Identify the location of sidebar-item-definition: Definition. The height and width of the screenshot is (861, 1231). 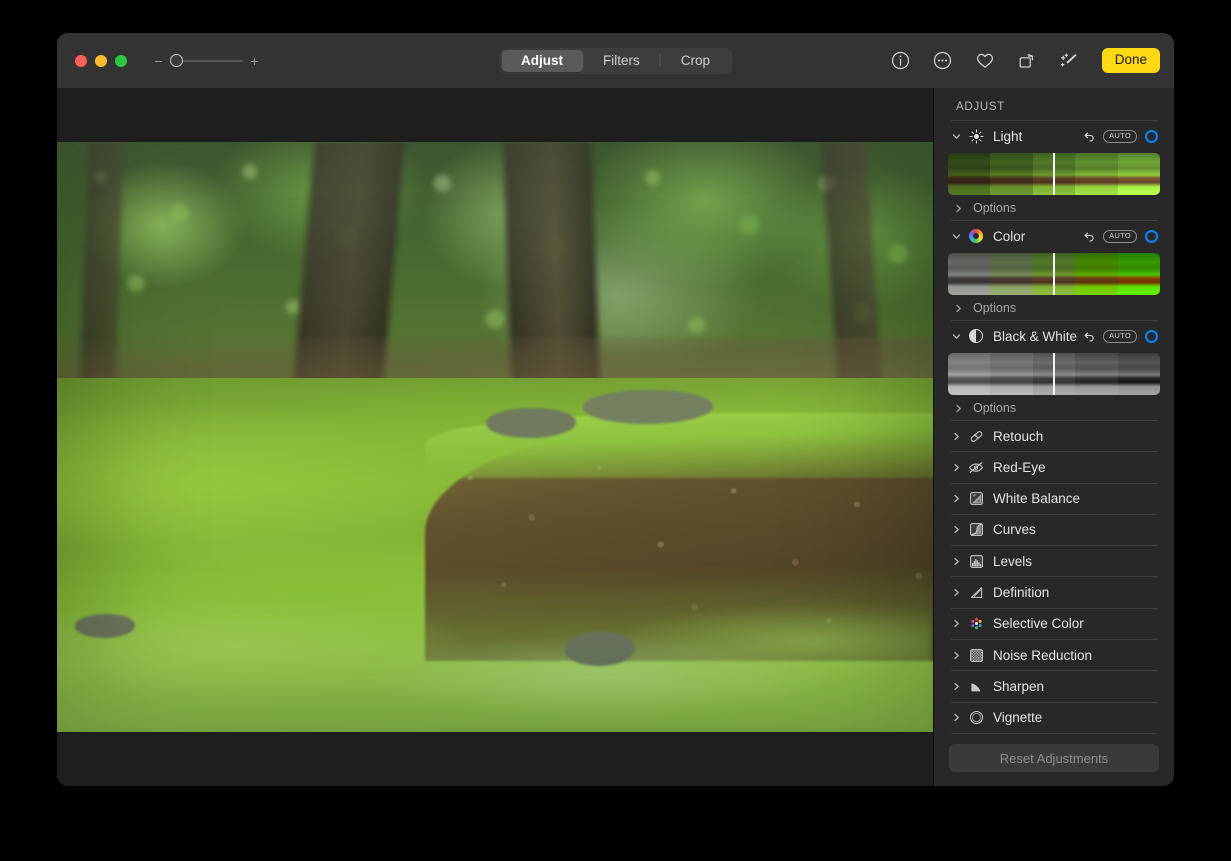
(1054, 592).